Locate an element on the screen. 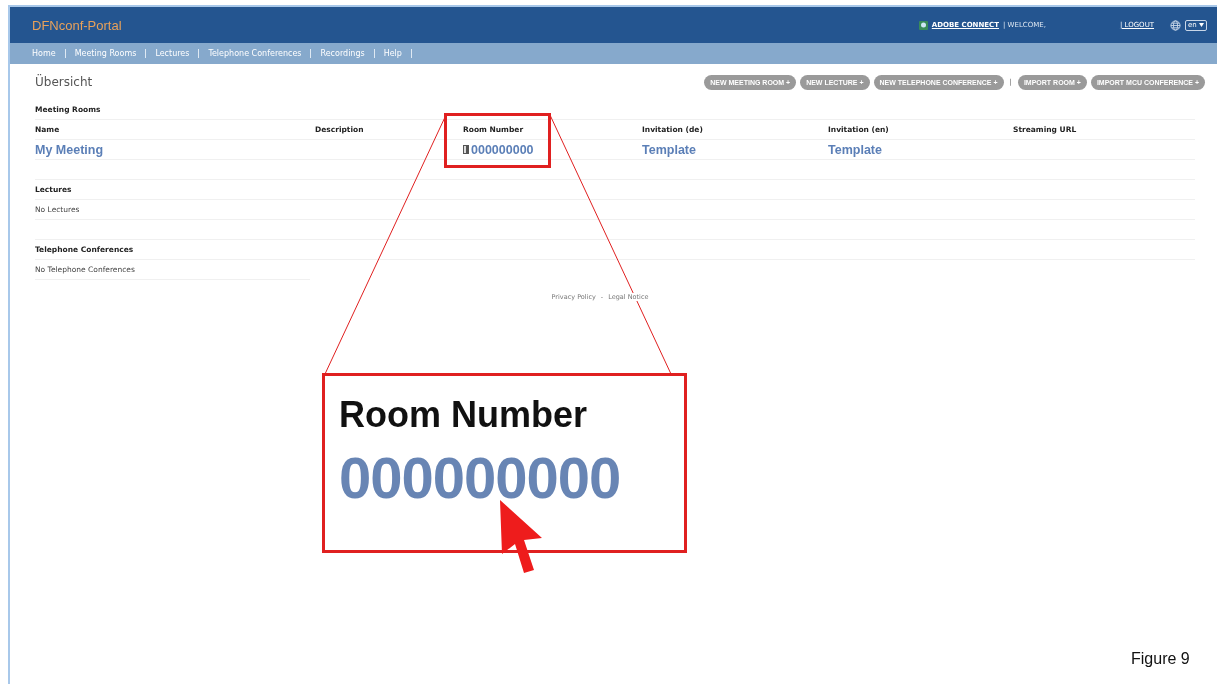 The width and height of the screenshot is (1217, 684). callout-value: 000000000 is located at coordinates (480, 477).